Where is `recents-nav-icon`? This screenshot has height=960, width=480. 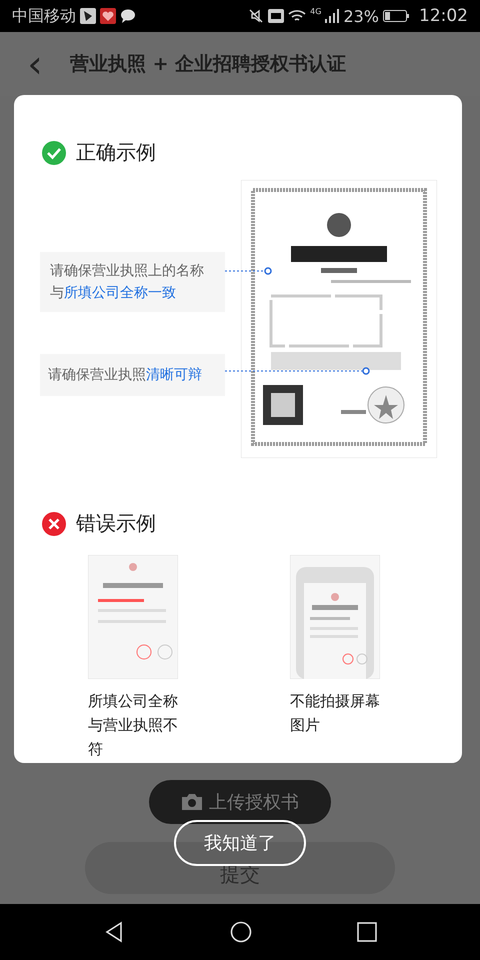
recents-nav-icon is located at coordinates (367, 932).